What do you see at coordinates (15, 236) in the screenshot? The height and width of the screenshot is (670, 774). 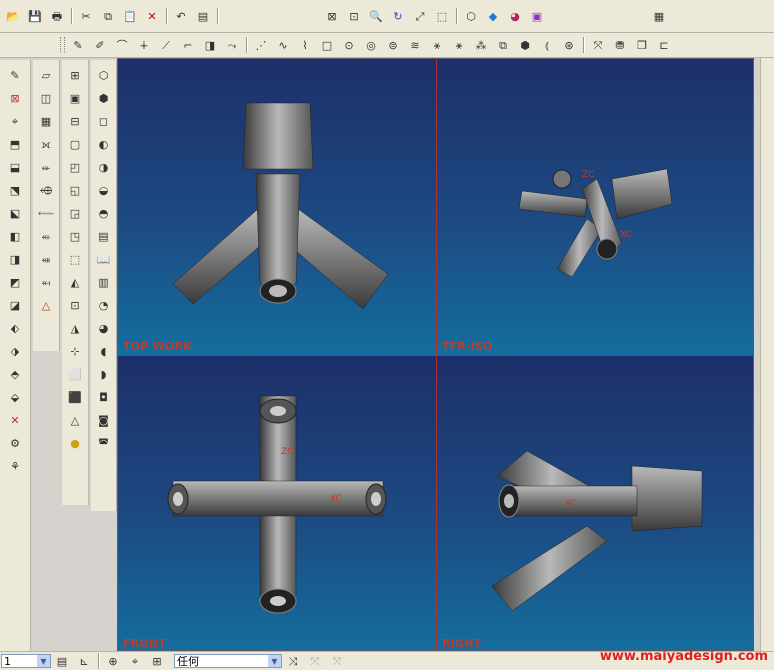 I see `hole-icon: ◧` at bounding box center [15, 236].